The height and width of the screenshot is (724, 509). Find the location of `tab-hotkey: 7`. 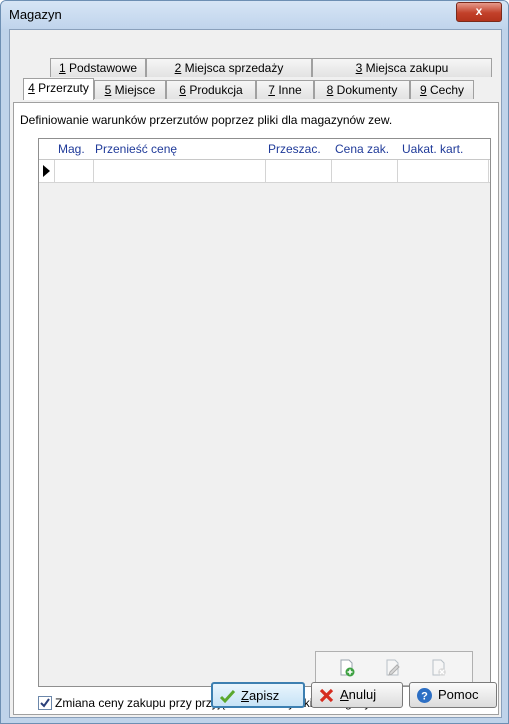

tab-hotkey: 7 is located at coordinates (271, 90).